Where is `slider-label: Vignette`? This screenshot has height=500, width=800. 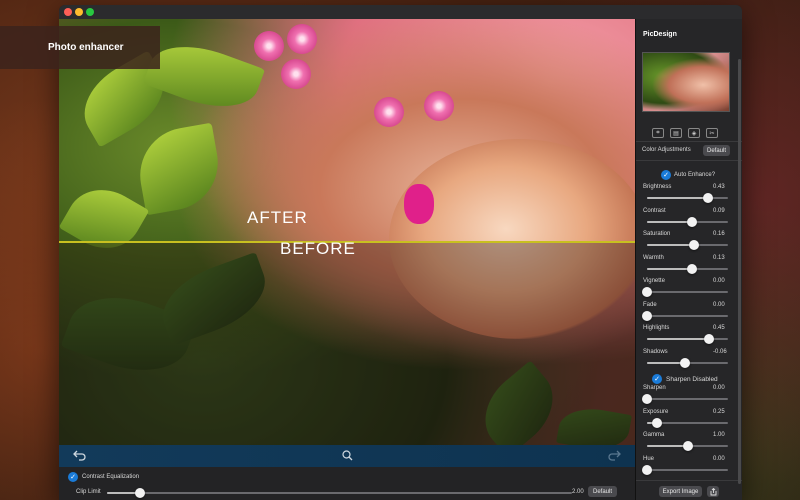 slider-label: Vignette is located at coordinates (654, 281).